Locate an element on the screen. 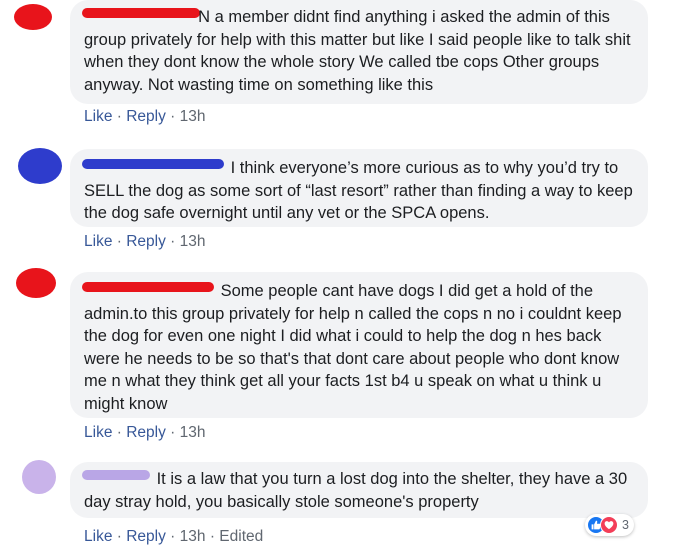  comment-author-name: N is located at coordinates (146, 17).